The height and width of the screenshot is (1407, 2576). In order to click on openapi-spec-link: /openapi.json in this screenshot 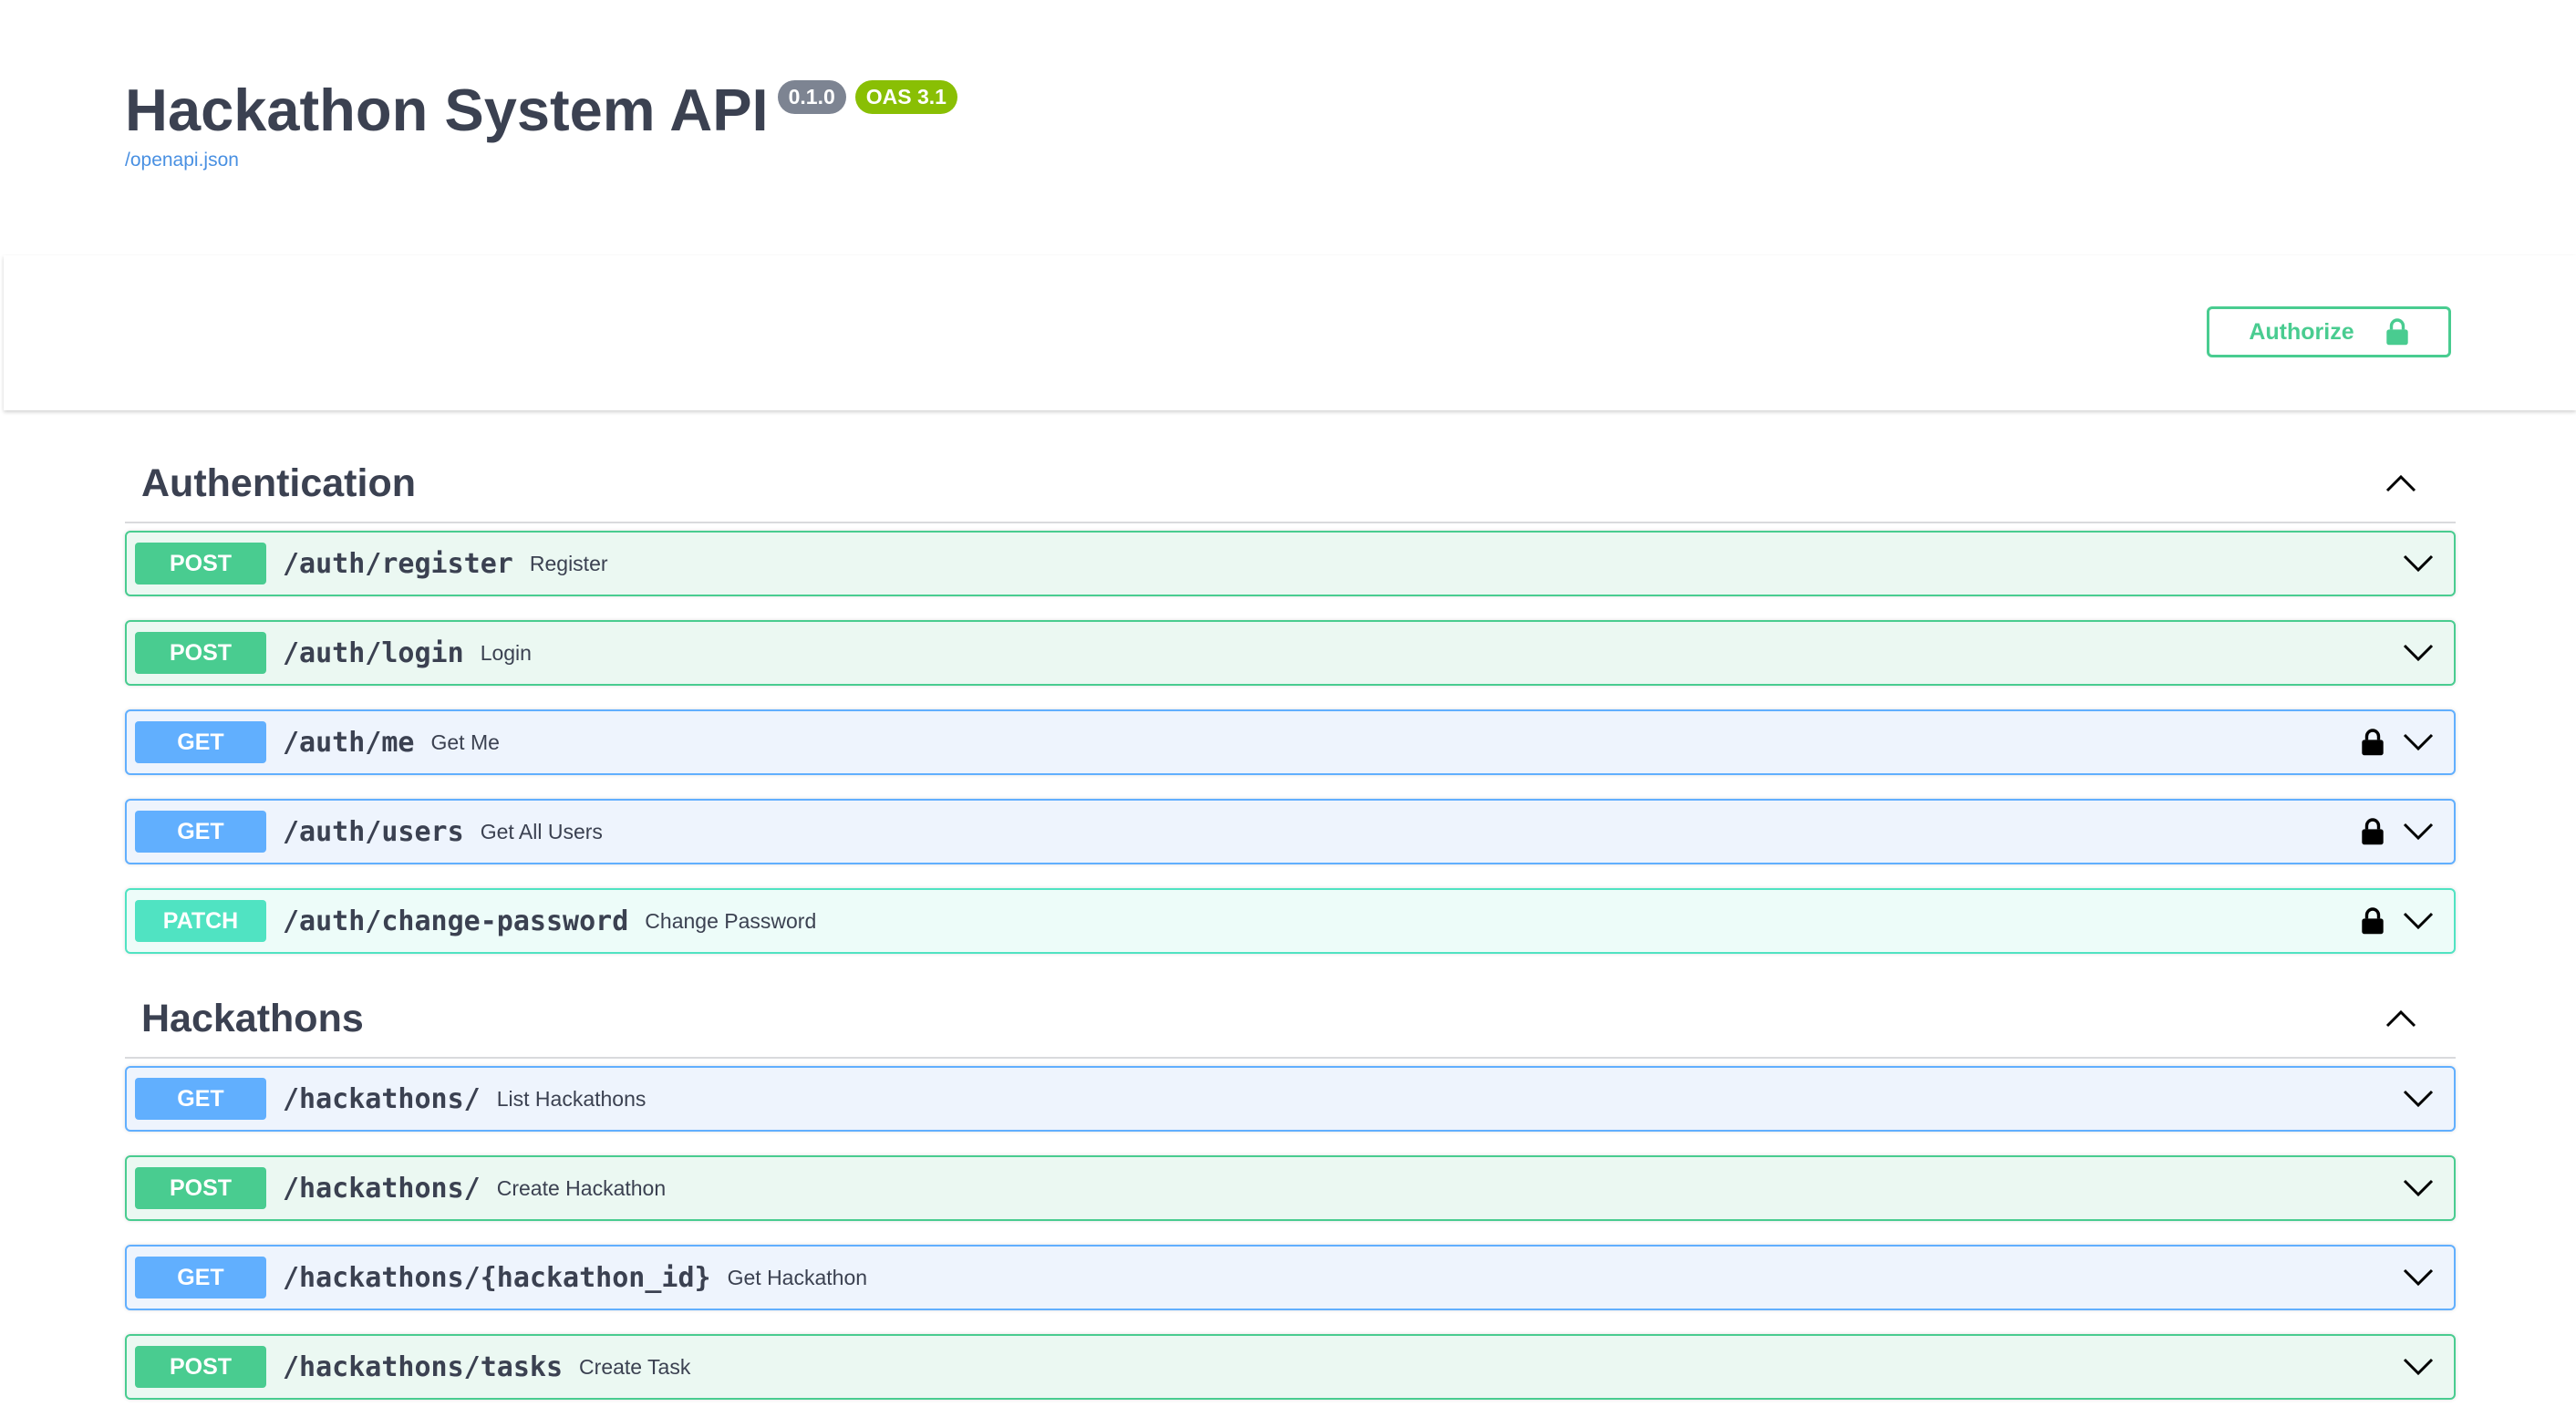, I will do `click(541, 160)`.